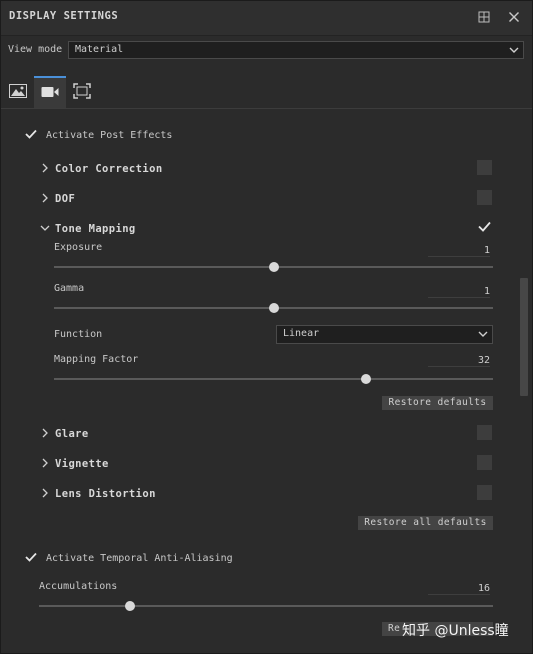 The image size is (533, 654). Describe the element at coordinates (266, 606) in the screenshot. I see `accumulations-slider` at that location.